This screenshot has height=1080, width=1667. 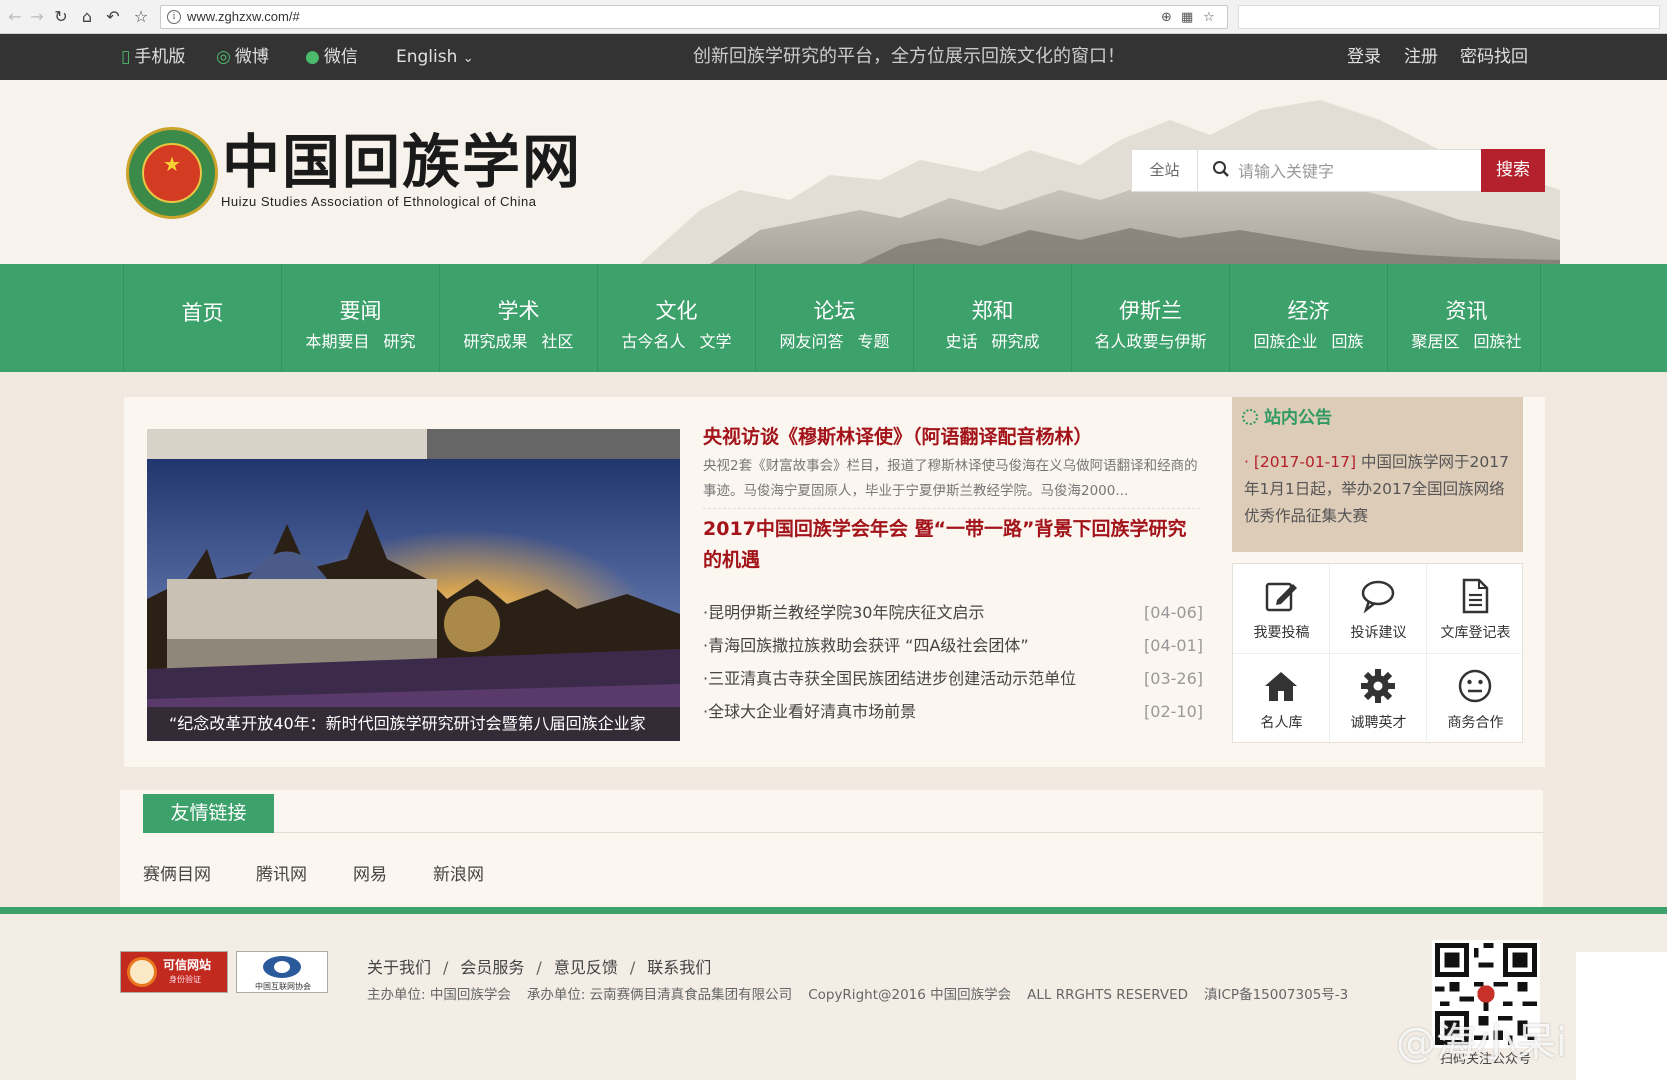 I want to click on trusted-site-badge: 可信网站 身份验证, so click(x=174, y=972).